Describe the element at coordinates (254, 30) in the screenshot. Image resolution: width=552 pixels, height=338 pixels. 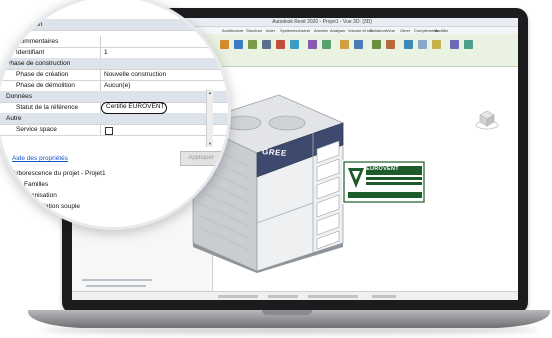
I see `ribbon-tab: Structure` at that location.